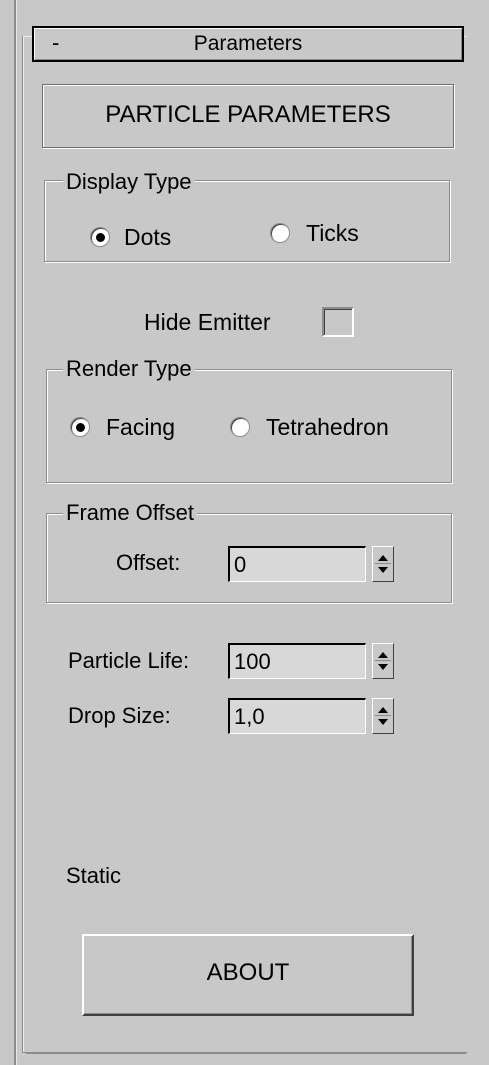 The height and width of the screenshot is (1065, 489). I want to click on drop-size-spinner, so click(383, 716).